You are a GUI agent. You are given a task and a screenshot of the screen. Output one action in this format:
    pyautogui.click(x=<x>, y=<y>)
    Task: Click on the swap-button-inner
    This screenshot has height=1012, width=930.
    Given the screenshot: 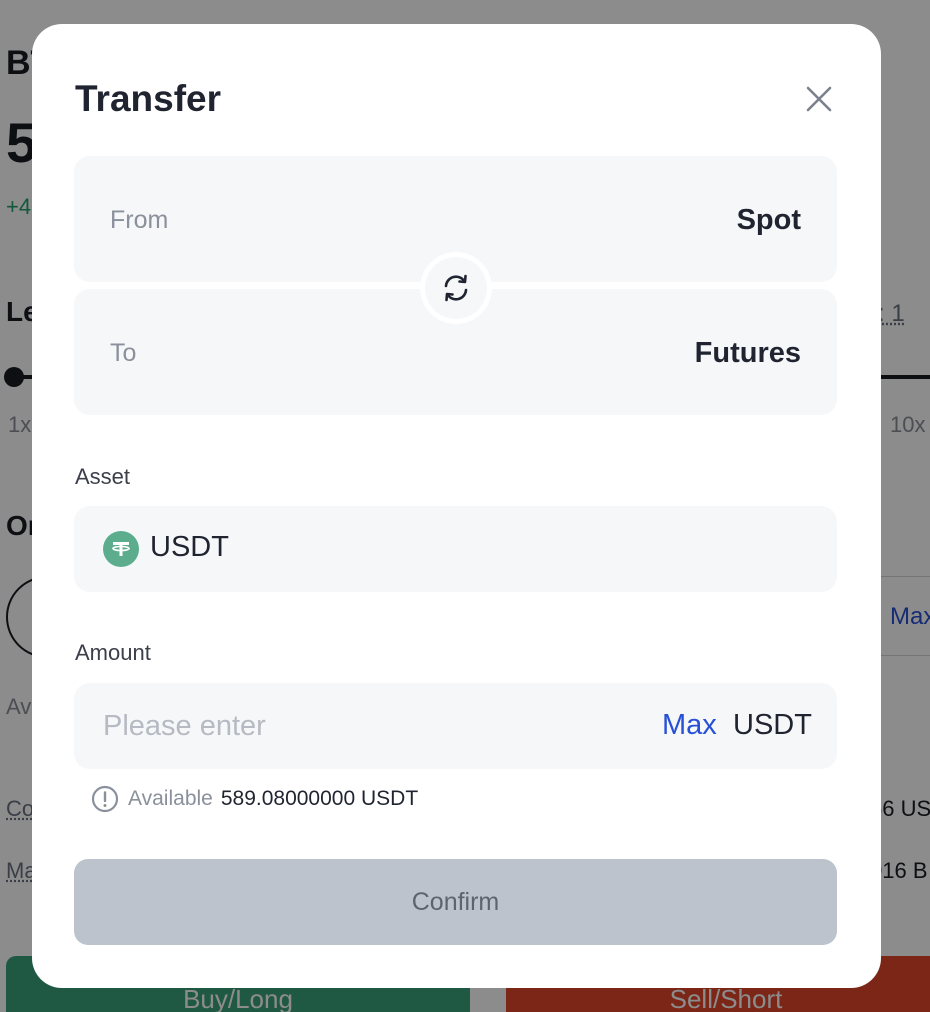 What is the action you would take?
    pyautogui.click(x=456, y=288)
    